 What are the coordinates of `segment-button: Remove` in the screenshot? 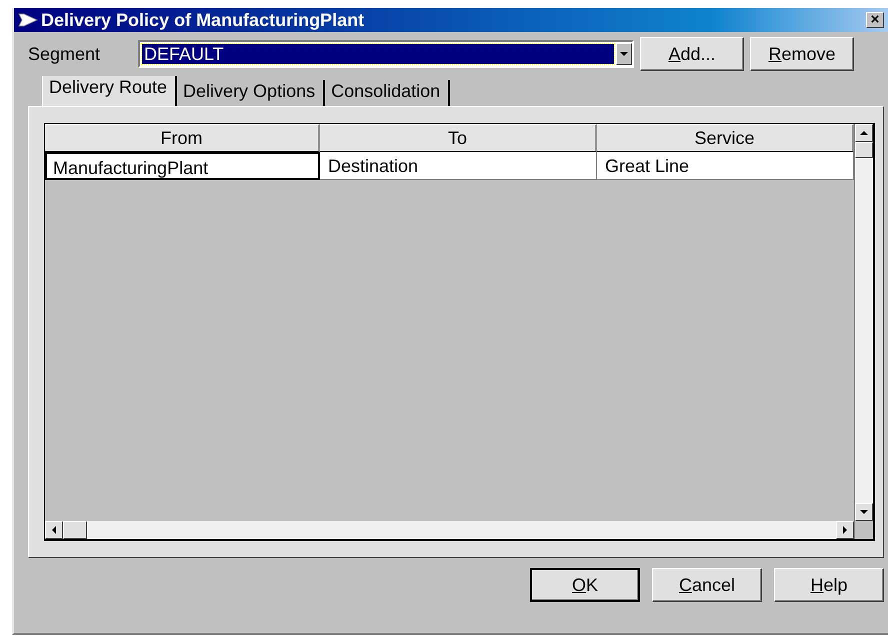 It's located at (802, 54).